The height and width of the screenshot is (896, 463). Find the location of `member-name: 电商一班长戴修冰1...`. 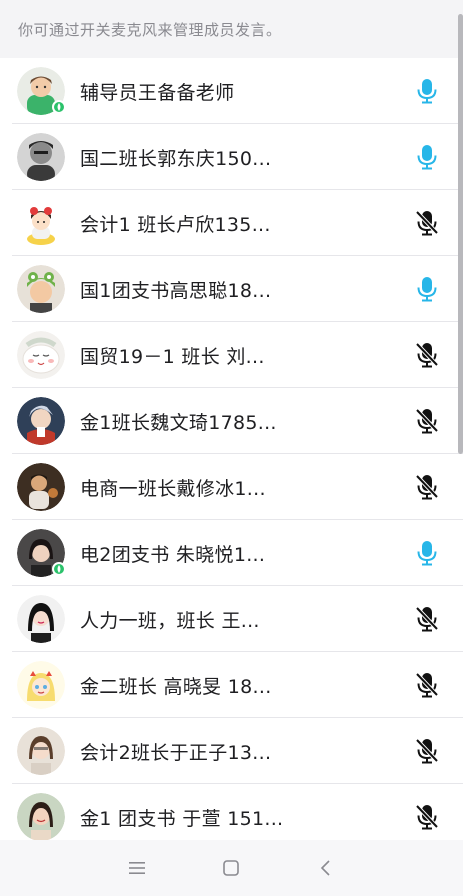

member-name: 电商一班长戴修冰1... is located at coordinates (173, 488).